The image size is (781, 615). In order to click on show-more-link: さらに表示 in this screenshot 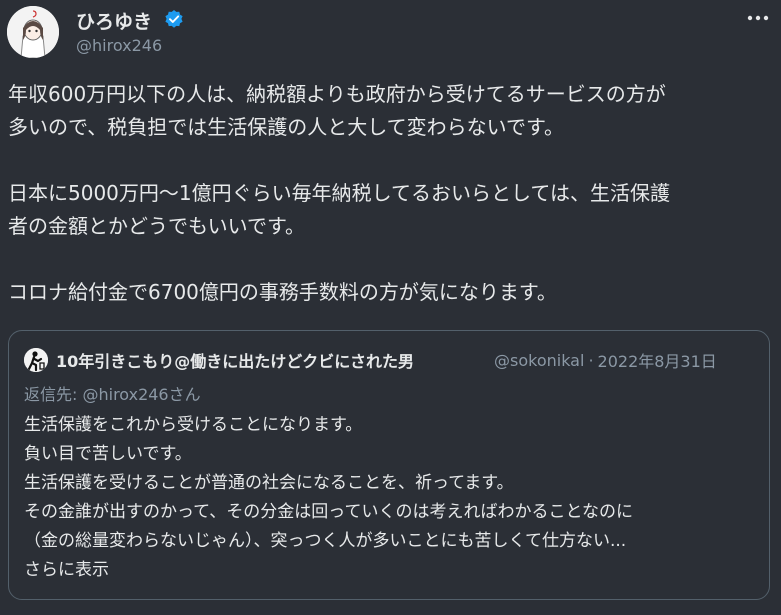, I will do `click(391, 570)`.